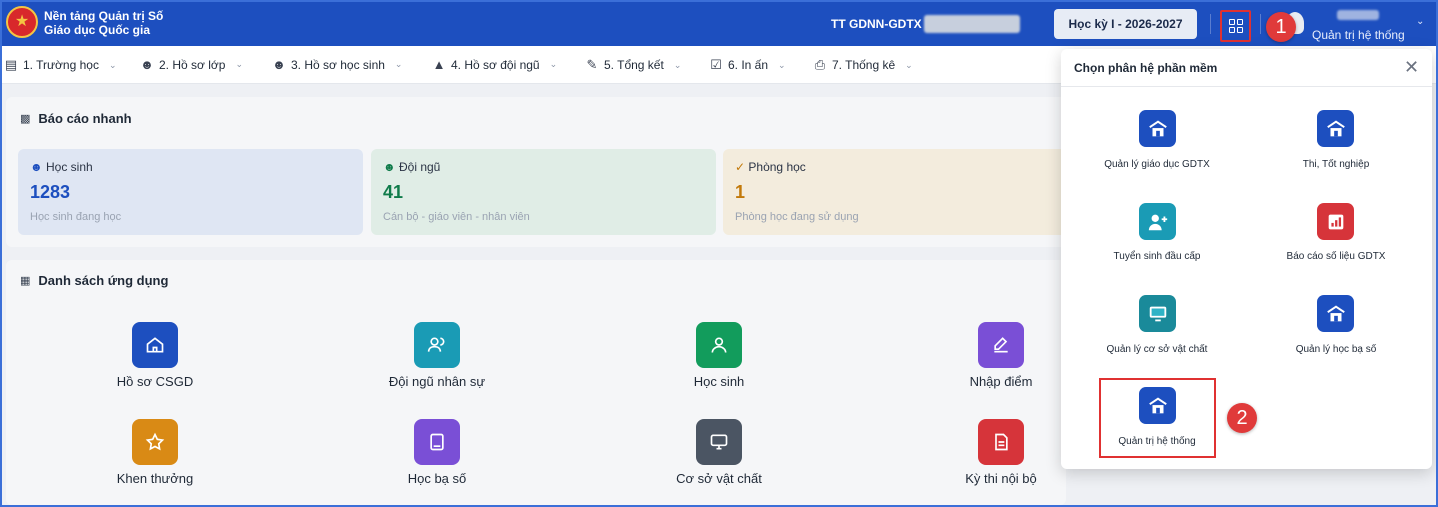 The height and width of the screenshot is (507, 1438). I want to click on app-label: Đội ngũ nhân sự, so click(437, 381).